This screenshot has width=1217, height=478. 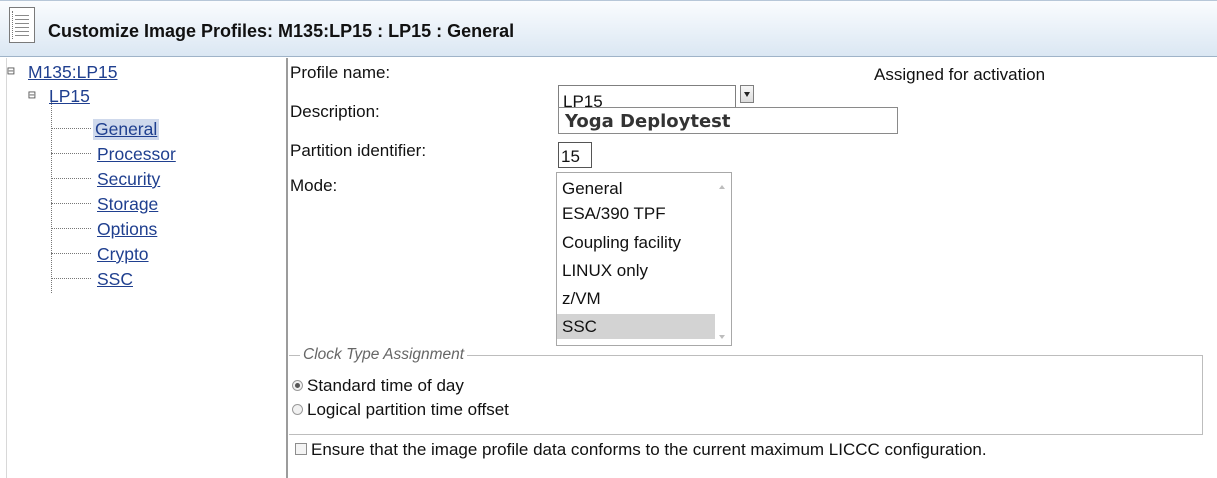 What do you see at coordinates (123, 254) in the screenshot?
I see `tree-item-crypto: Crypto` at bounding box center [123, 254].